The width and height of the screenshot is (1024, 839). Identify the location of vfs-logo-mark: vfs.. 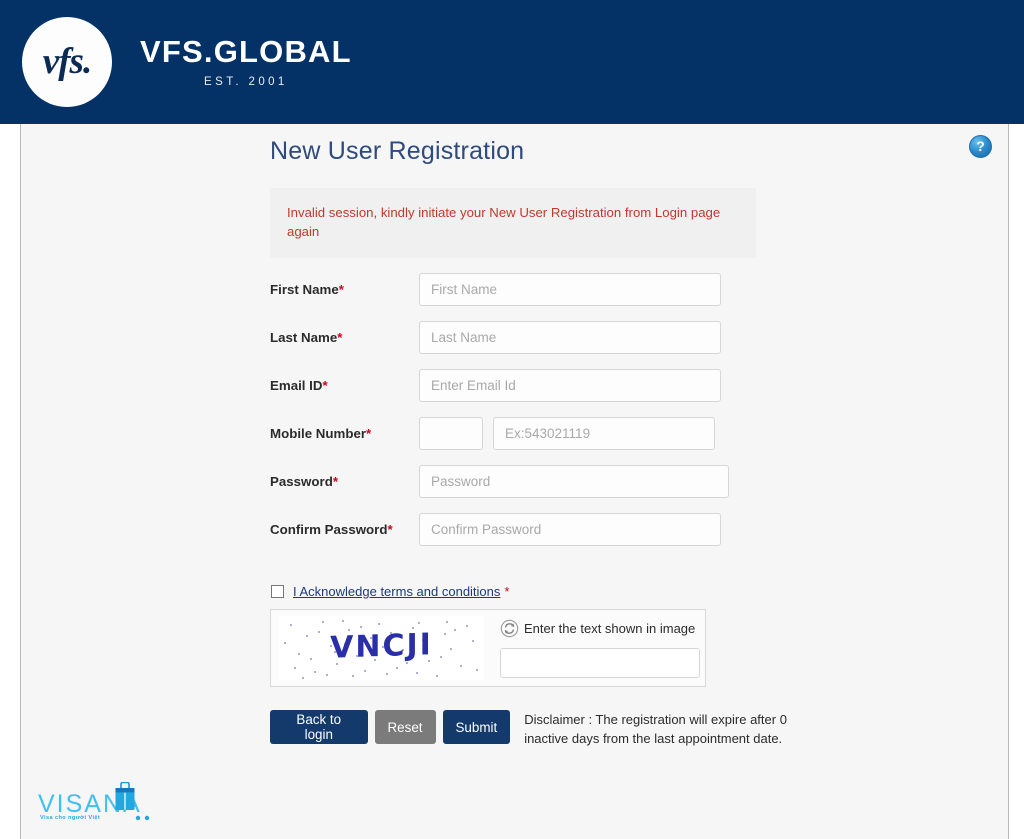
(67, 61).